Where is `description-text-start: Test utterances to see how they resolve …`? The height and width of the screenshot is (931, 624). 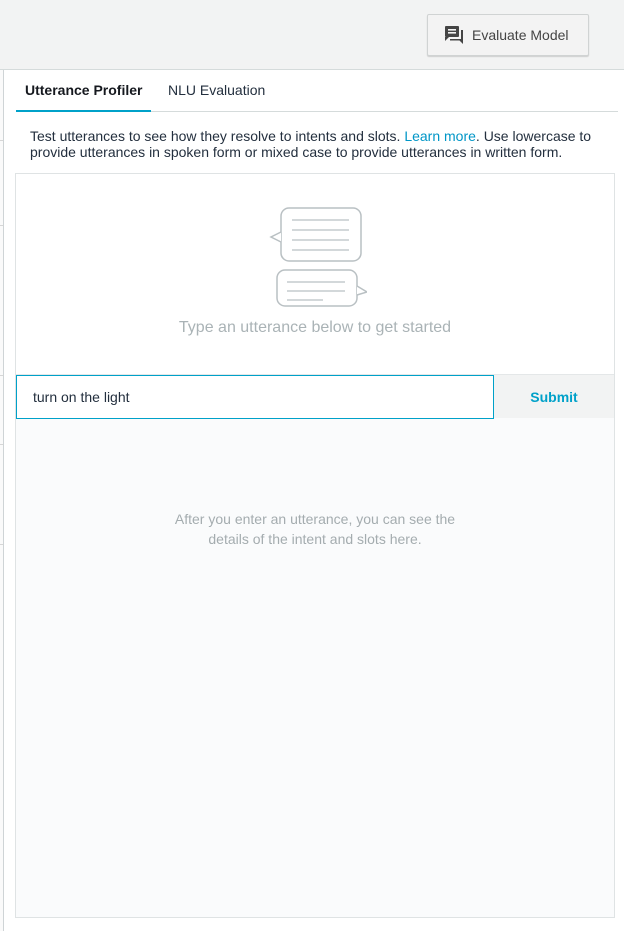 description-text-start: Test utterances to see how they resolve … is located at coordinates (217, 136).